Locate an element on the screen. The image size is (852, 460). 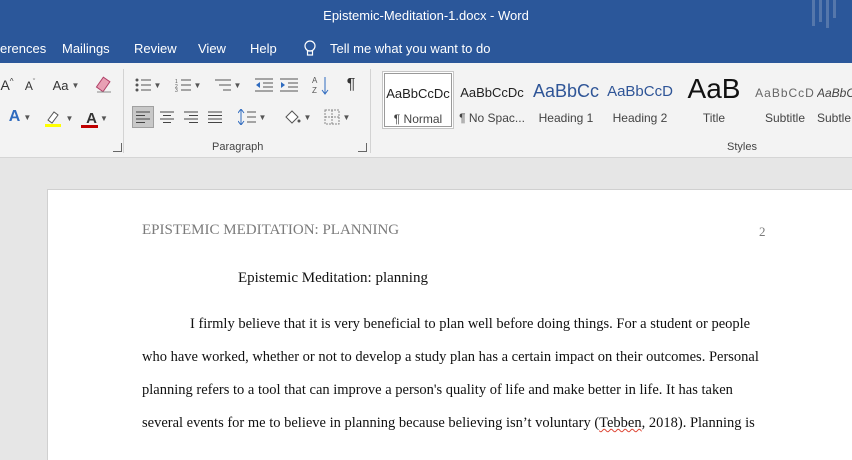
bullets-button: ▼ is located at coordinates (148, 85).